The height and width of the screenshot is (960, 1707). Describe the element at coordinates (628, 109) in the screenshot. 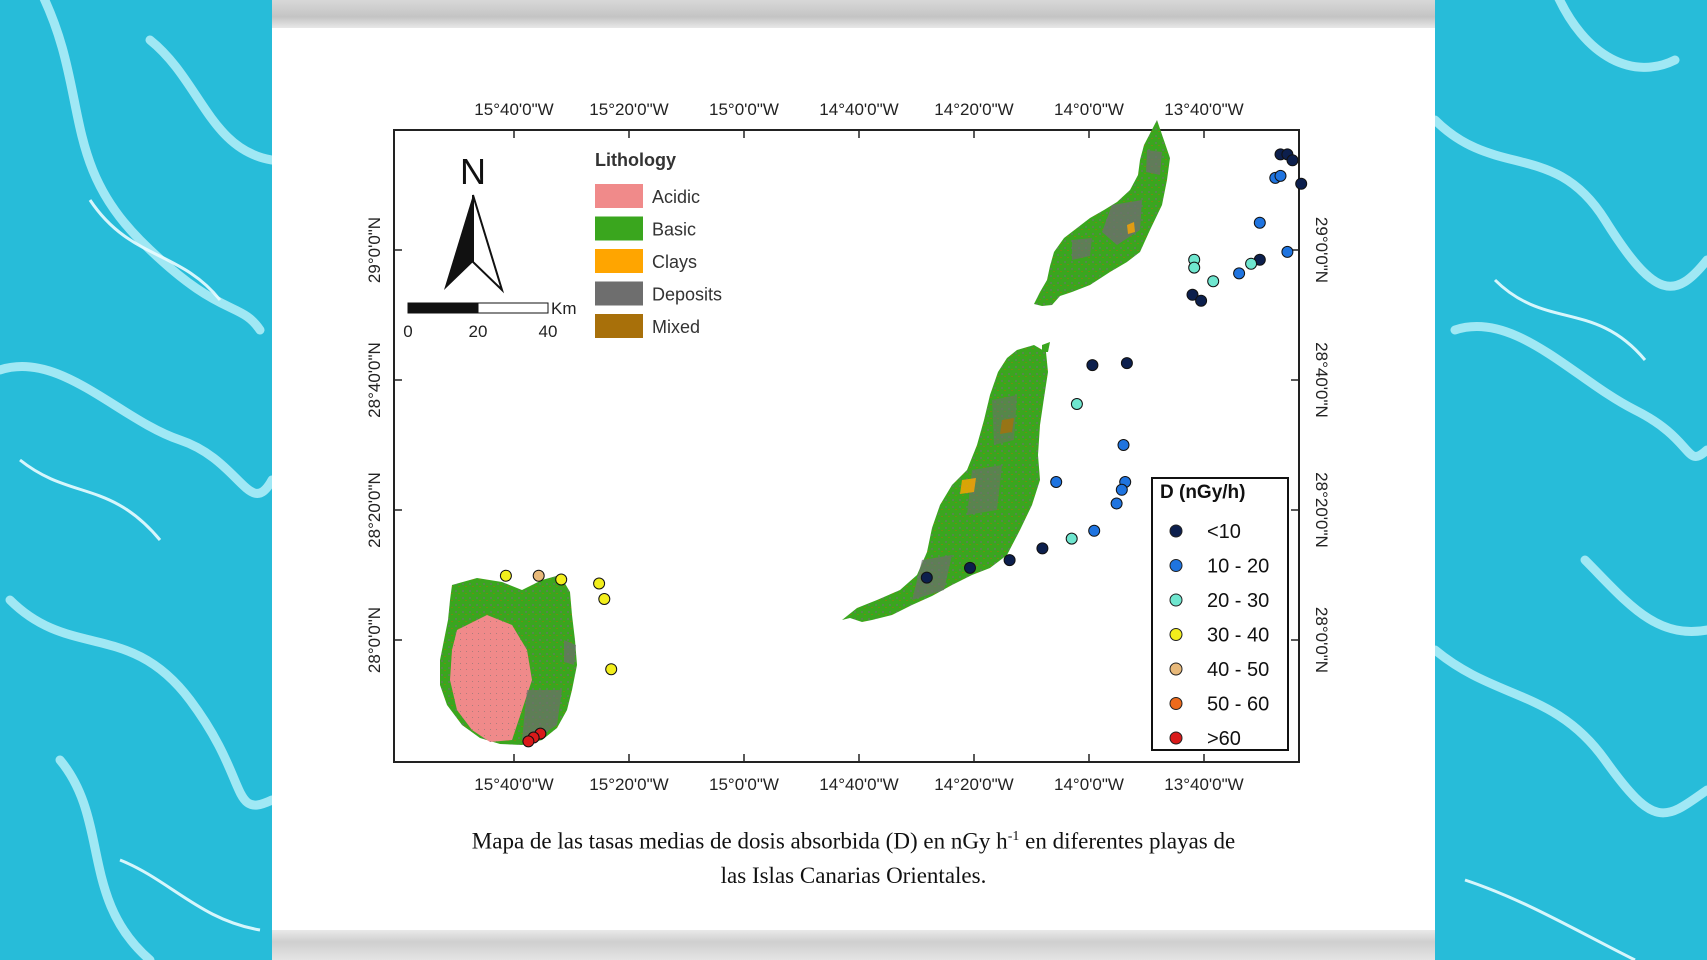

I see `lon-label-top-1: 15°20'0"W` at that location.